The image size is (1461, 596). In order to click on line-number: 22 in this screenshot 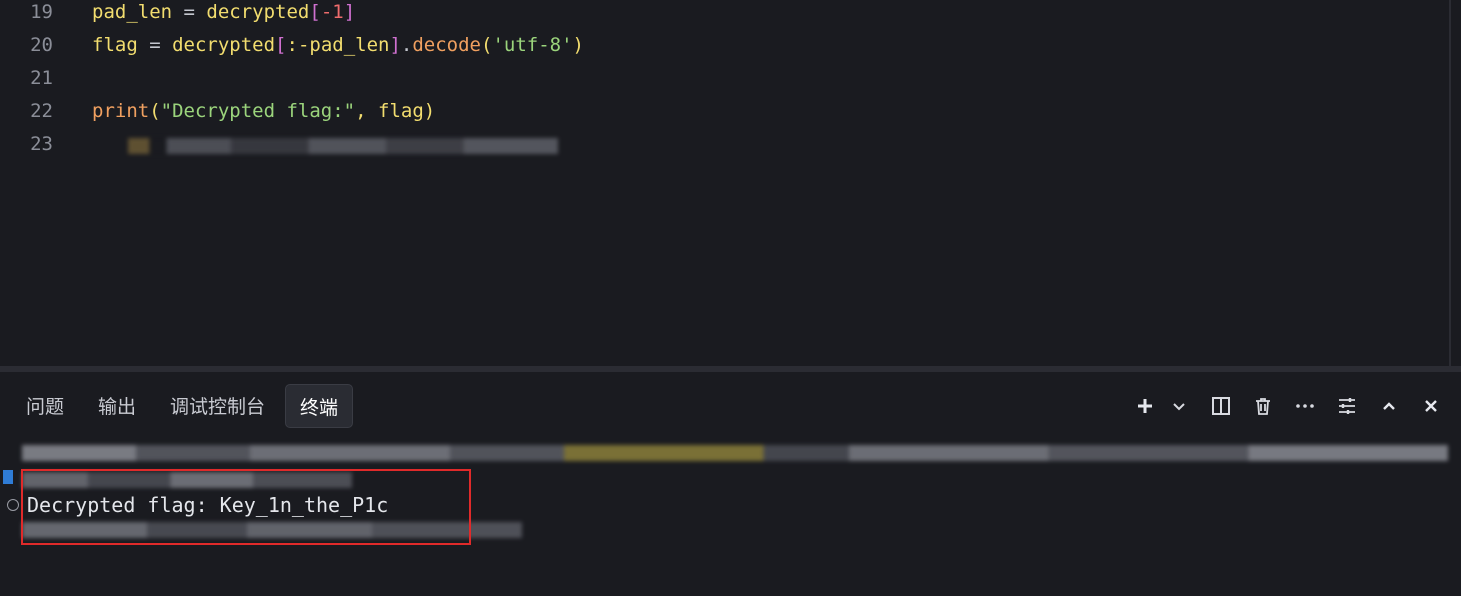, I will do `click(41, 111)`.